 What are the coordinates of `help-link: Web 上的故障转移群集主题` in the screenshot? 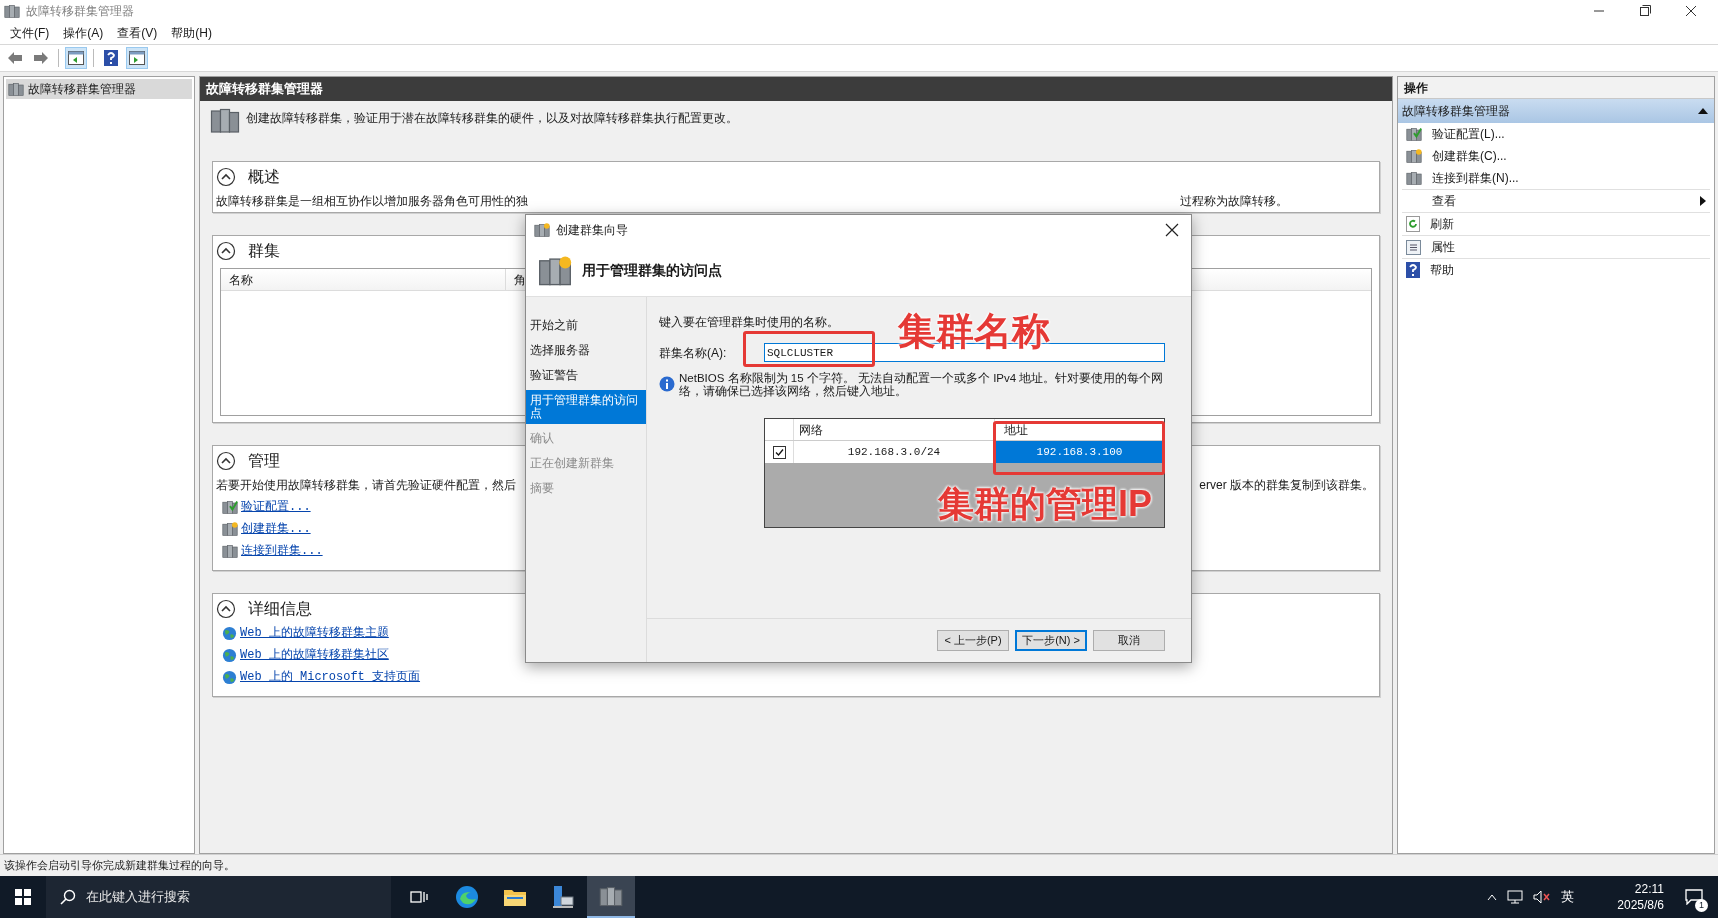 It's located at (314, 633).